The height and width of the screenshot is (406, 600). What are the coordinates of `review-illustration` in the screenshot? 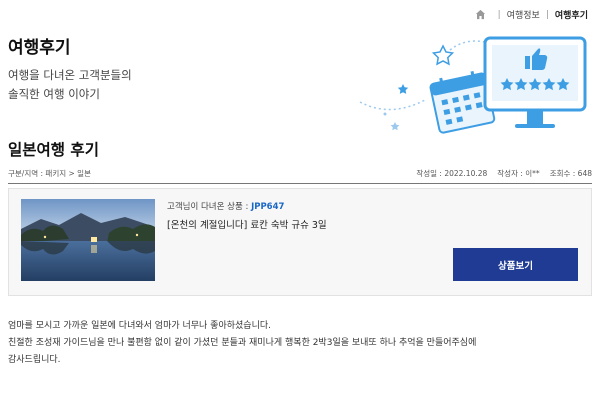 It's located at (473, 85).